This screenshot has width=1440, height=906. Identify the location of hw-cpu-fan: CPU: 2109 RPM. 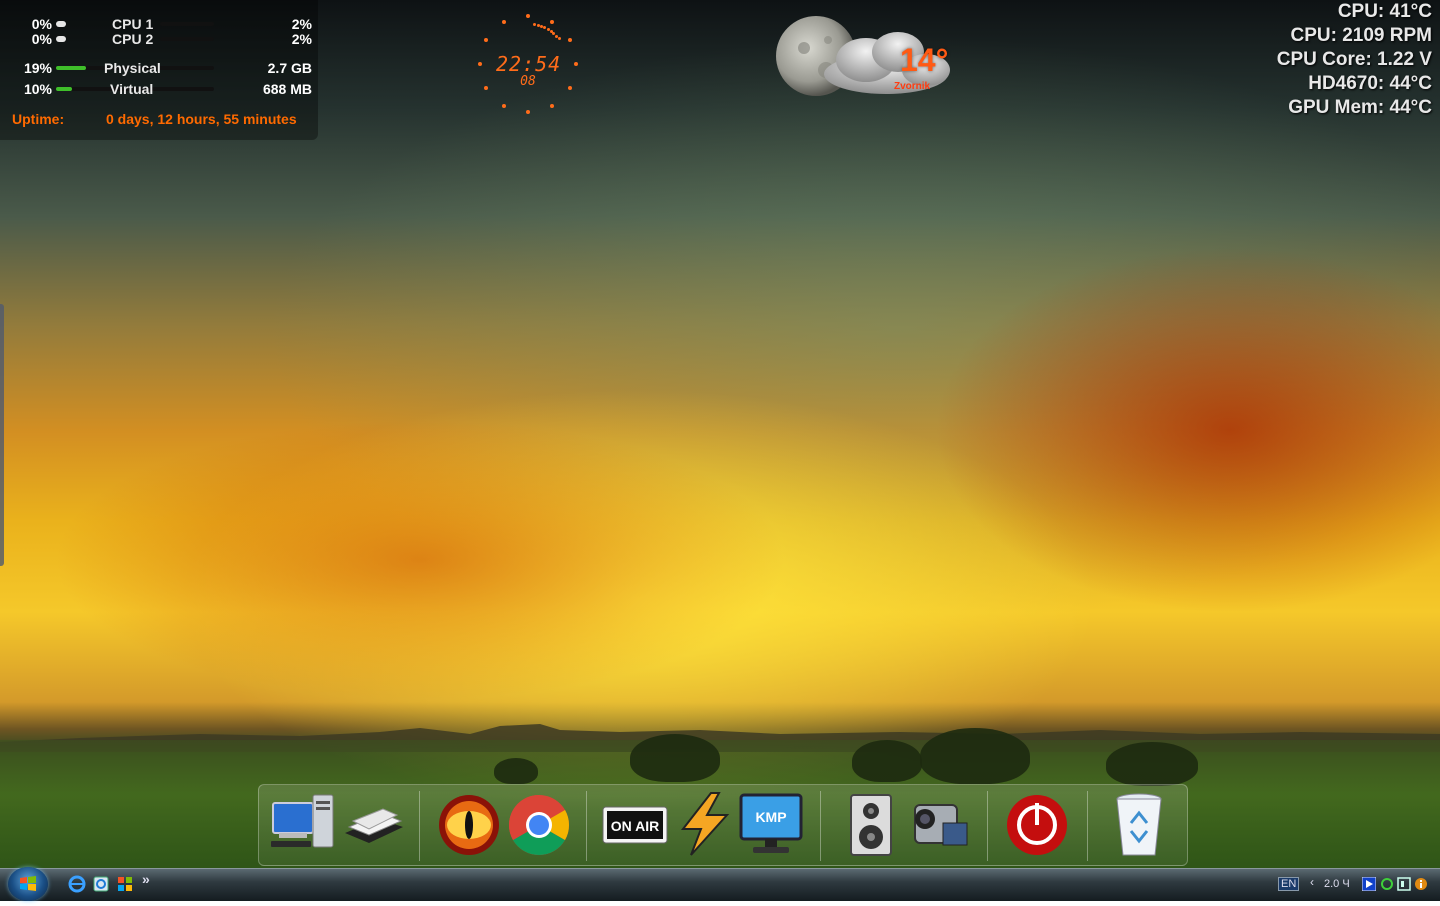
(1361, 35).